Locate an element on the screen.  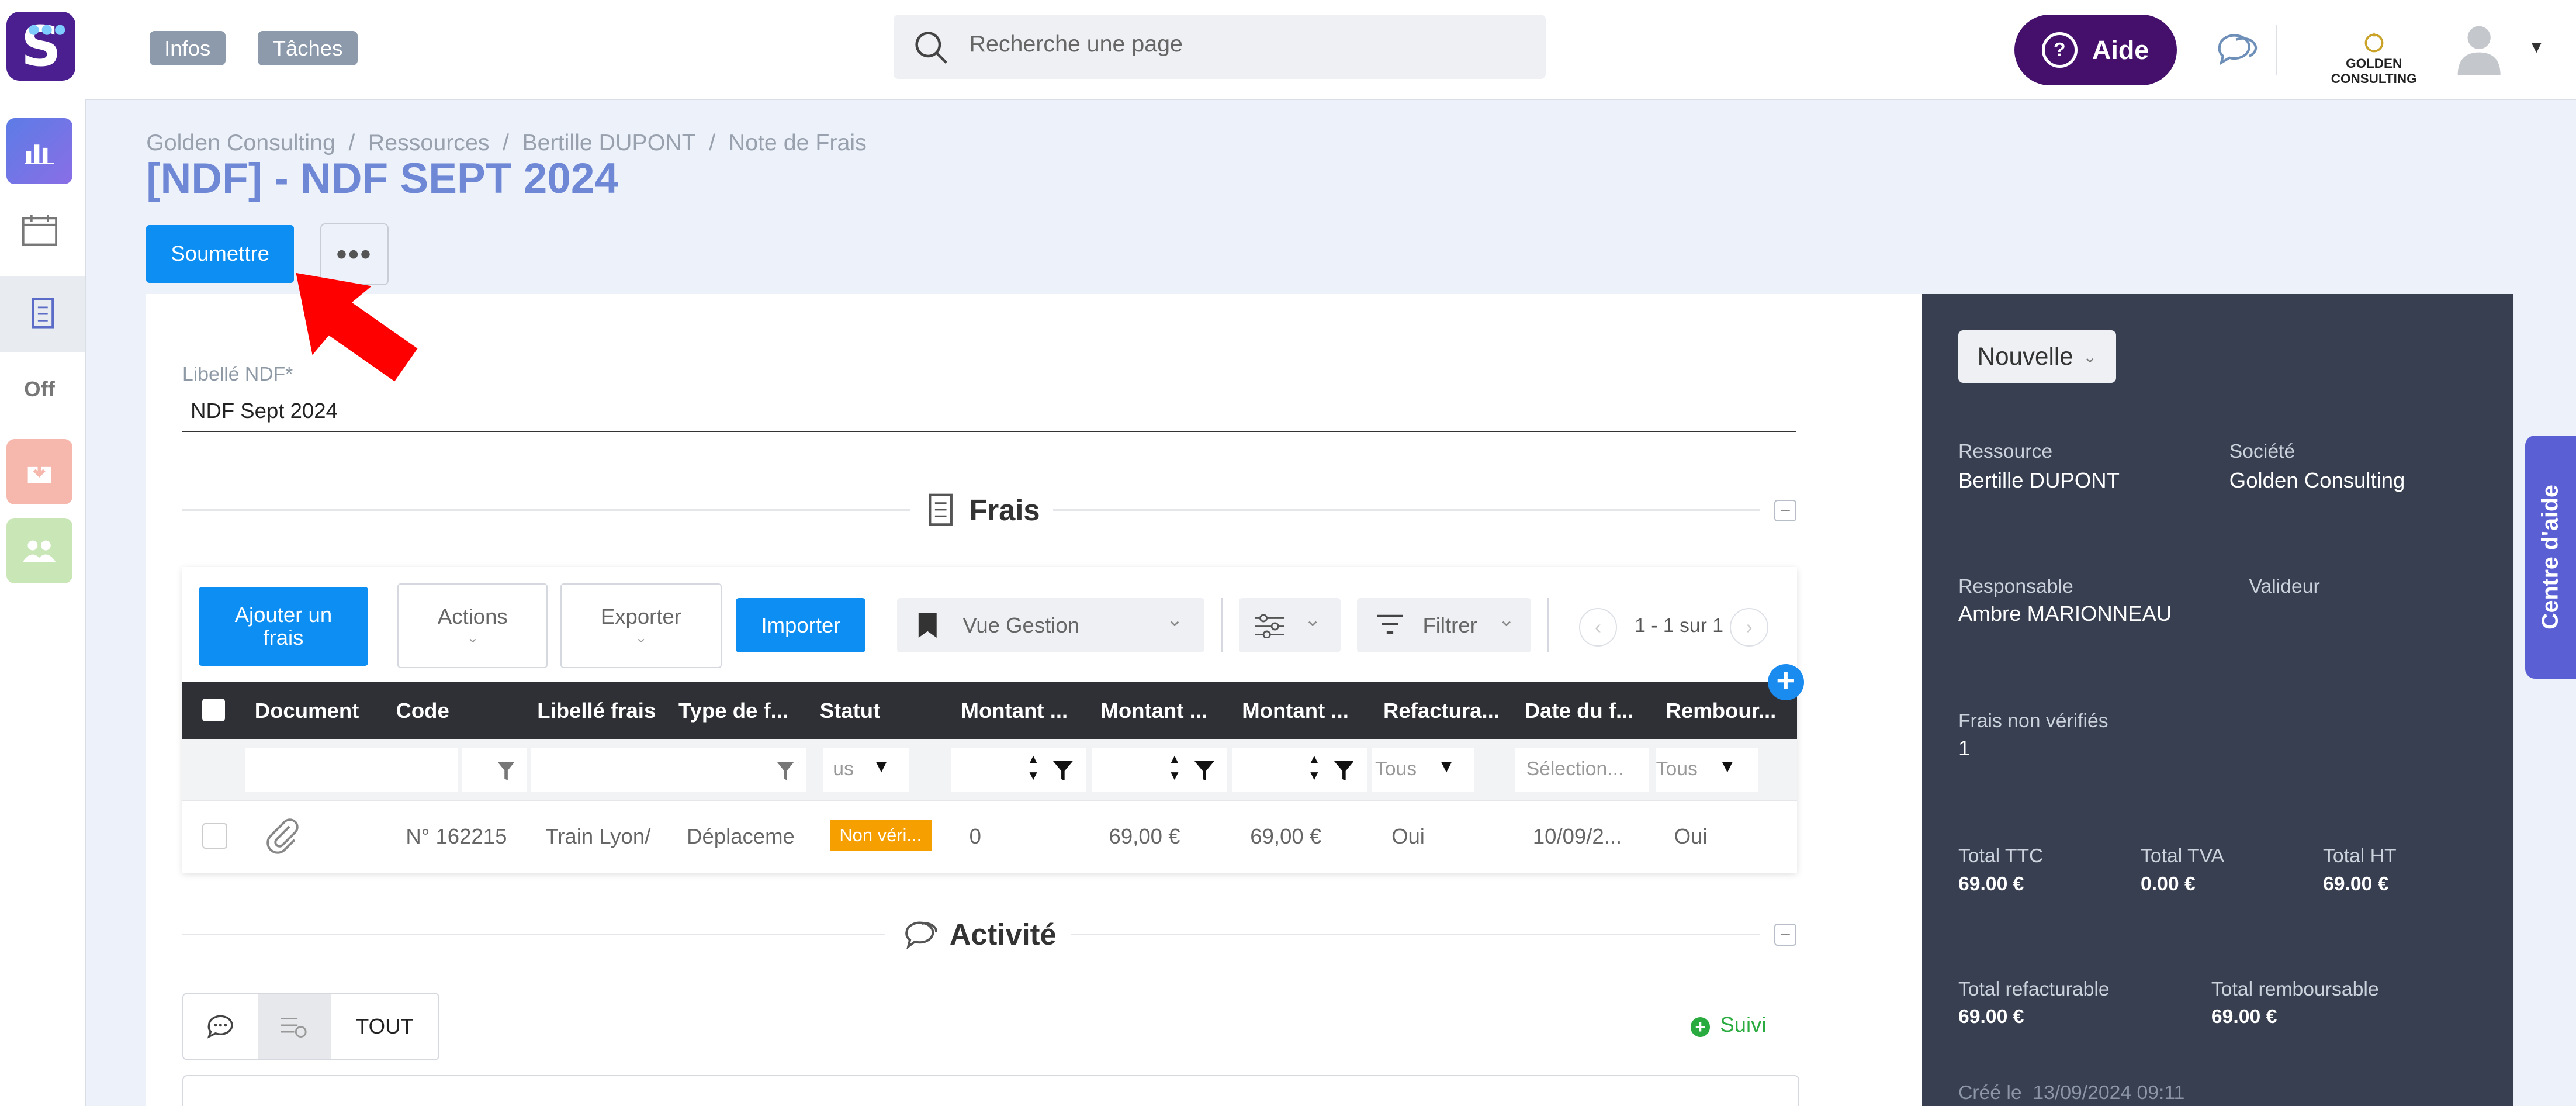
code-filter-cell is located at coordinates (495, 770).